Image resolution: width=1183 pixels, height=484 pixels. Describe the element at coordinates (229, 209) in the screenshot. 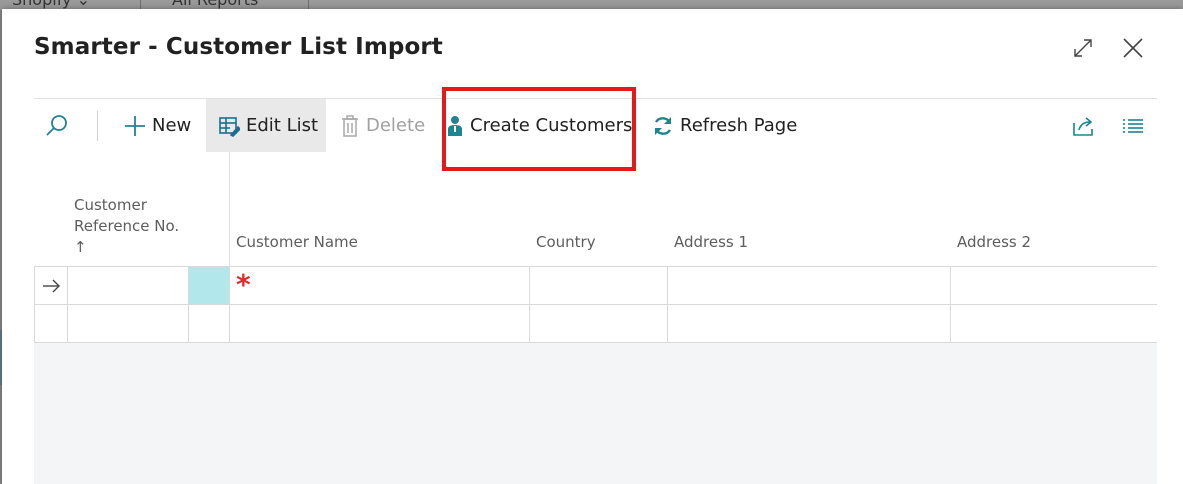

I see `column-divider` at that location.